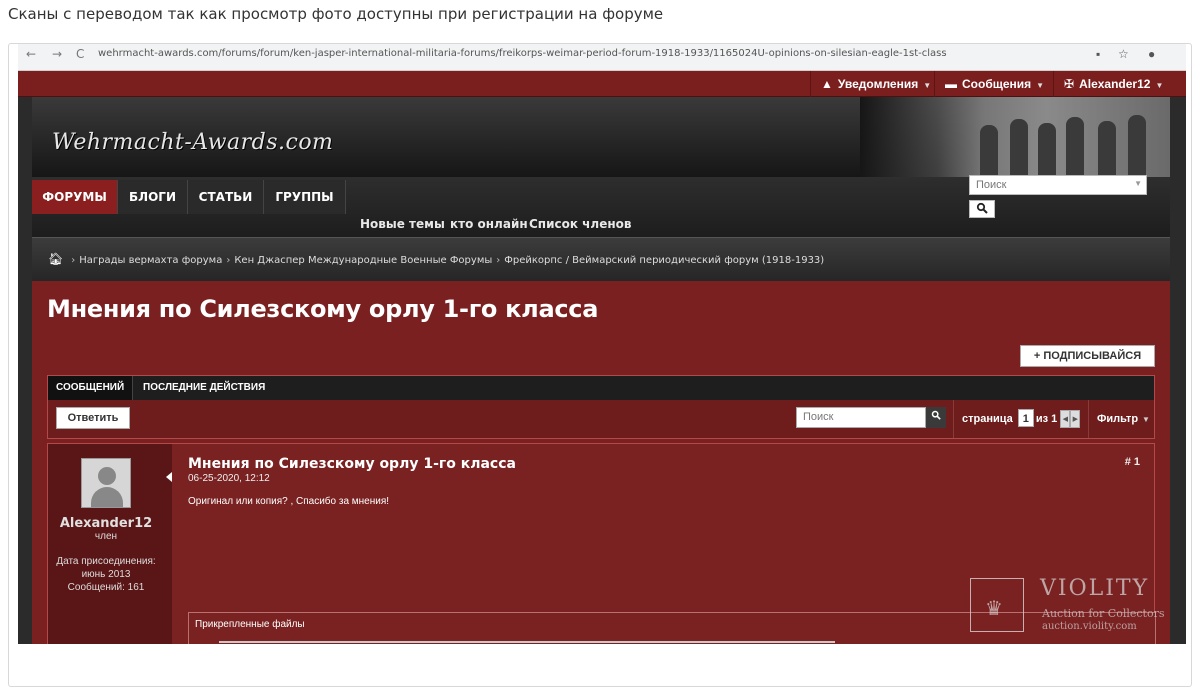 This screenshot has width=1200, height=693. What do you see at coordinates (107, 497) in the screenshot?
I see `avatar-body` at bounding box center [107, 497].